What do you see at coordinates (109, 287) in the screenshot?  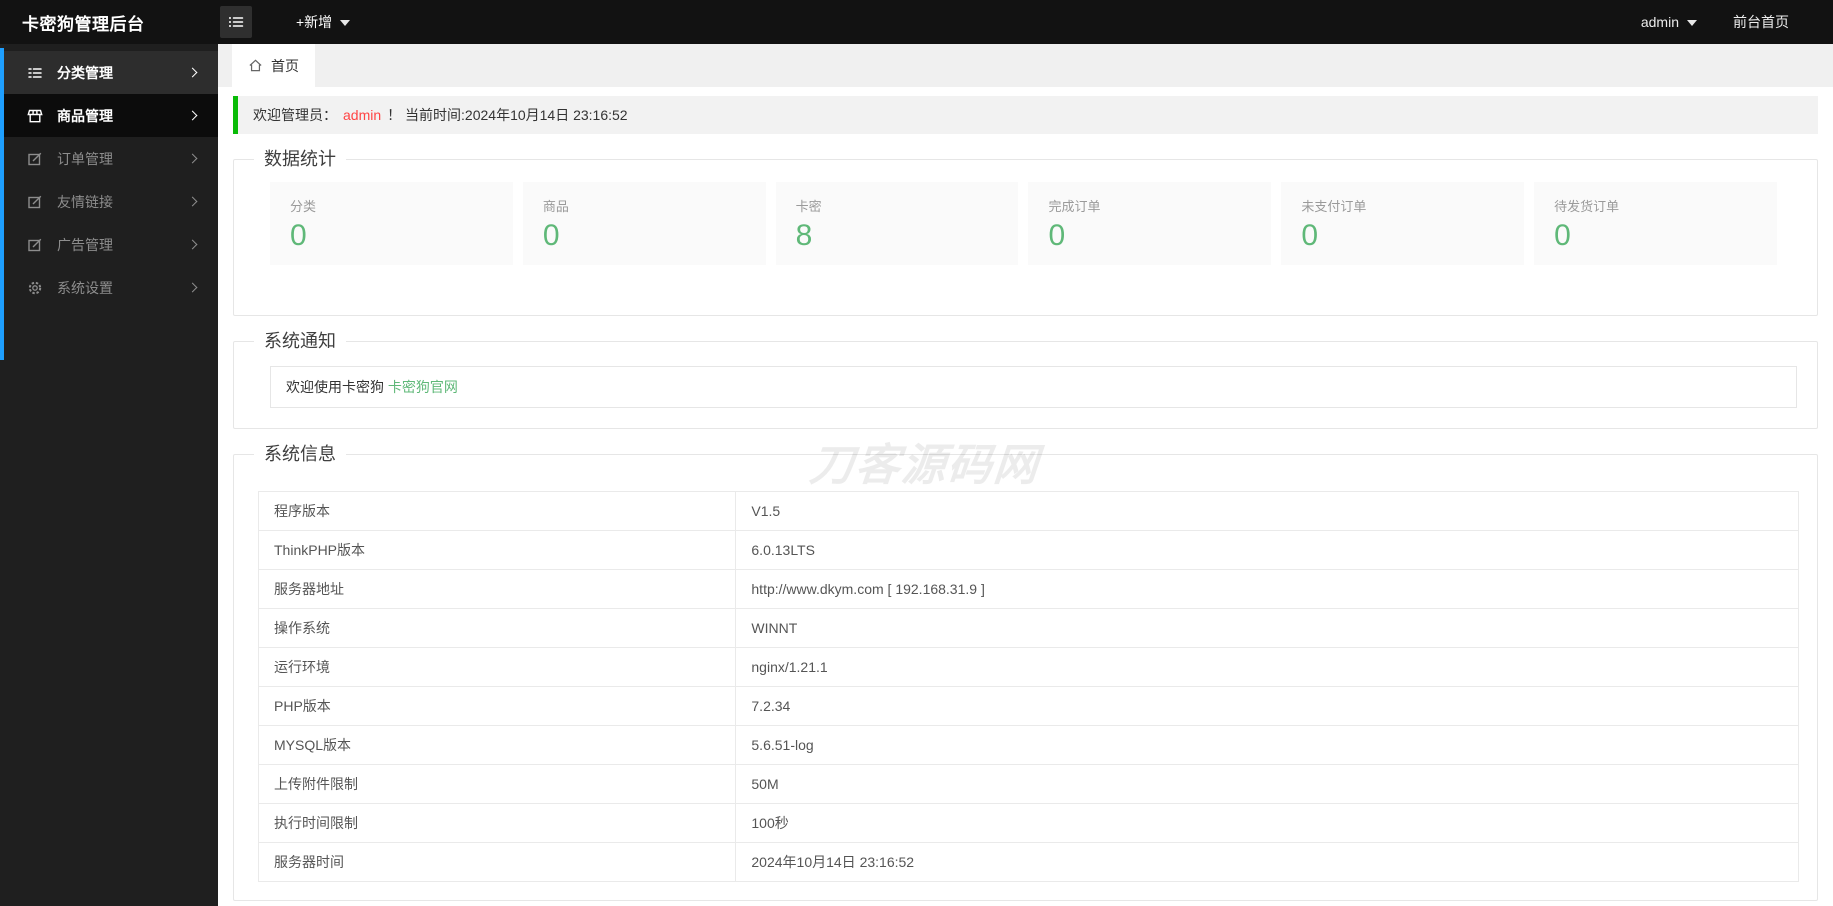 I see `sidebar-item-system-settings: 系统设置` at bounding box center [109, 287].